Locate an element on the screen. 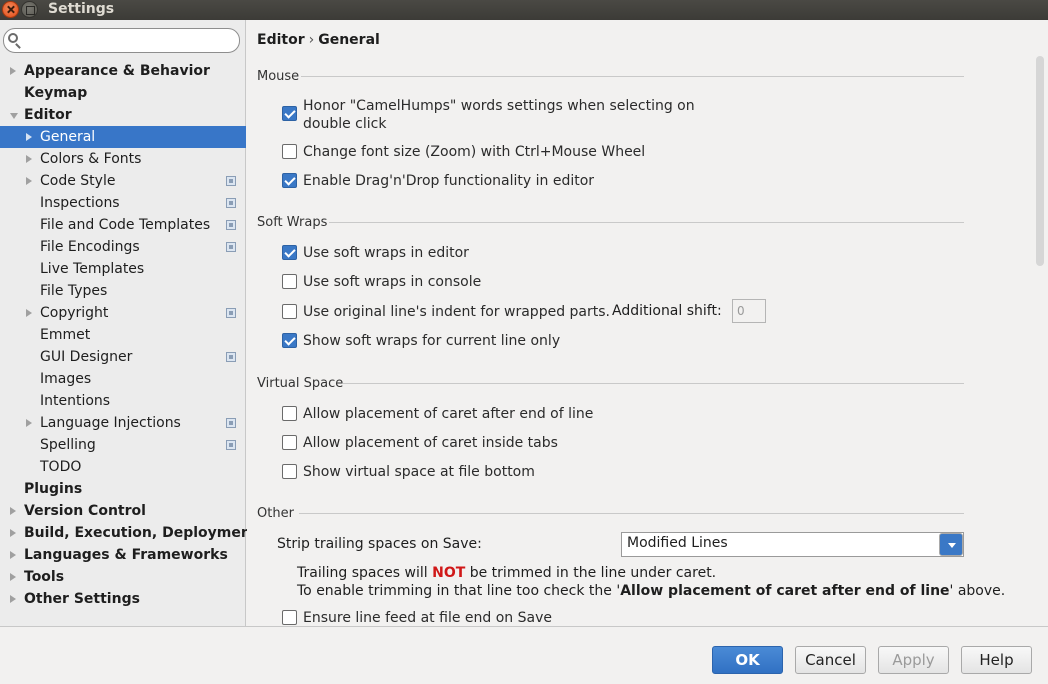 The width and height of the screenshot is (1048, 684). sidebar-item-plugins: Plugins is located at coordinates (123, 489).